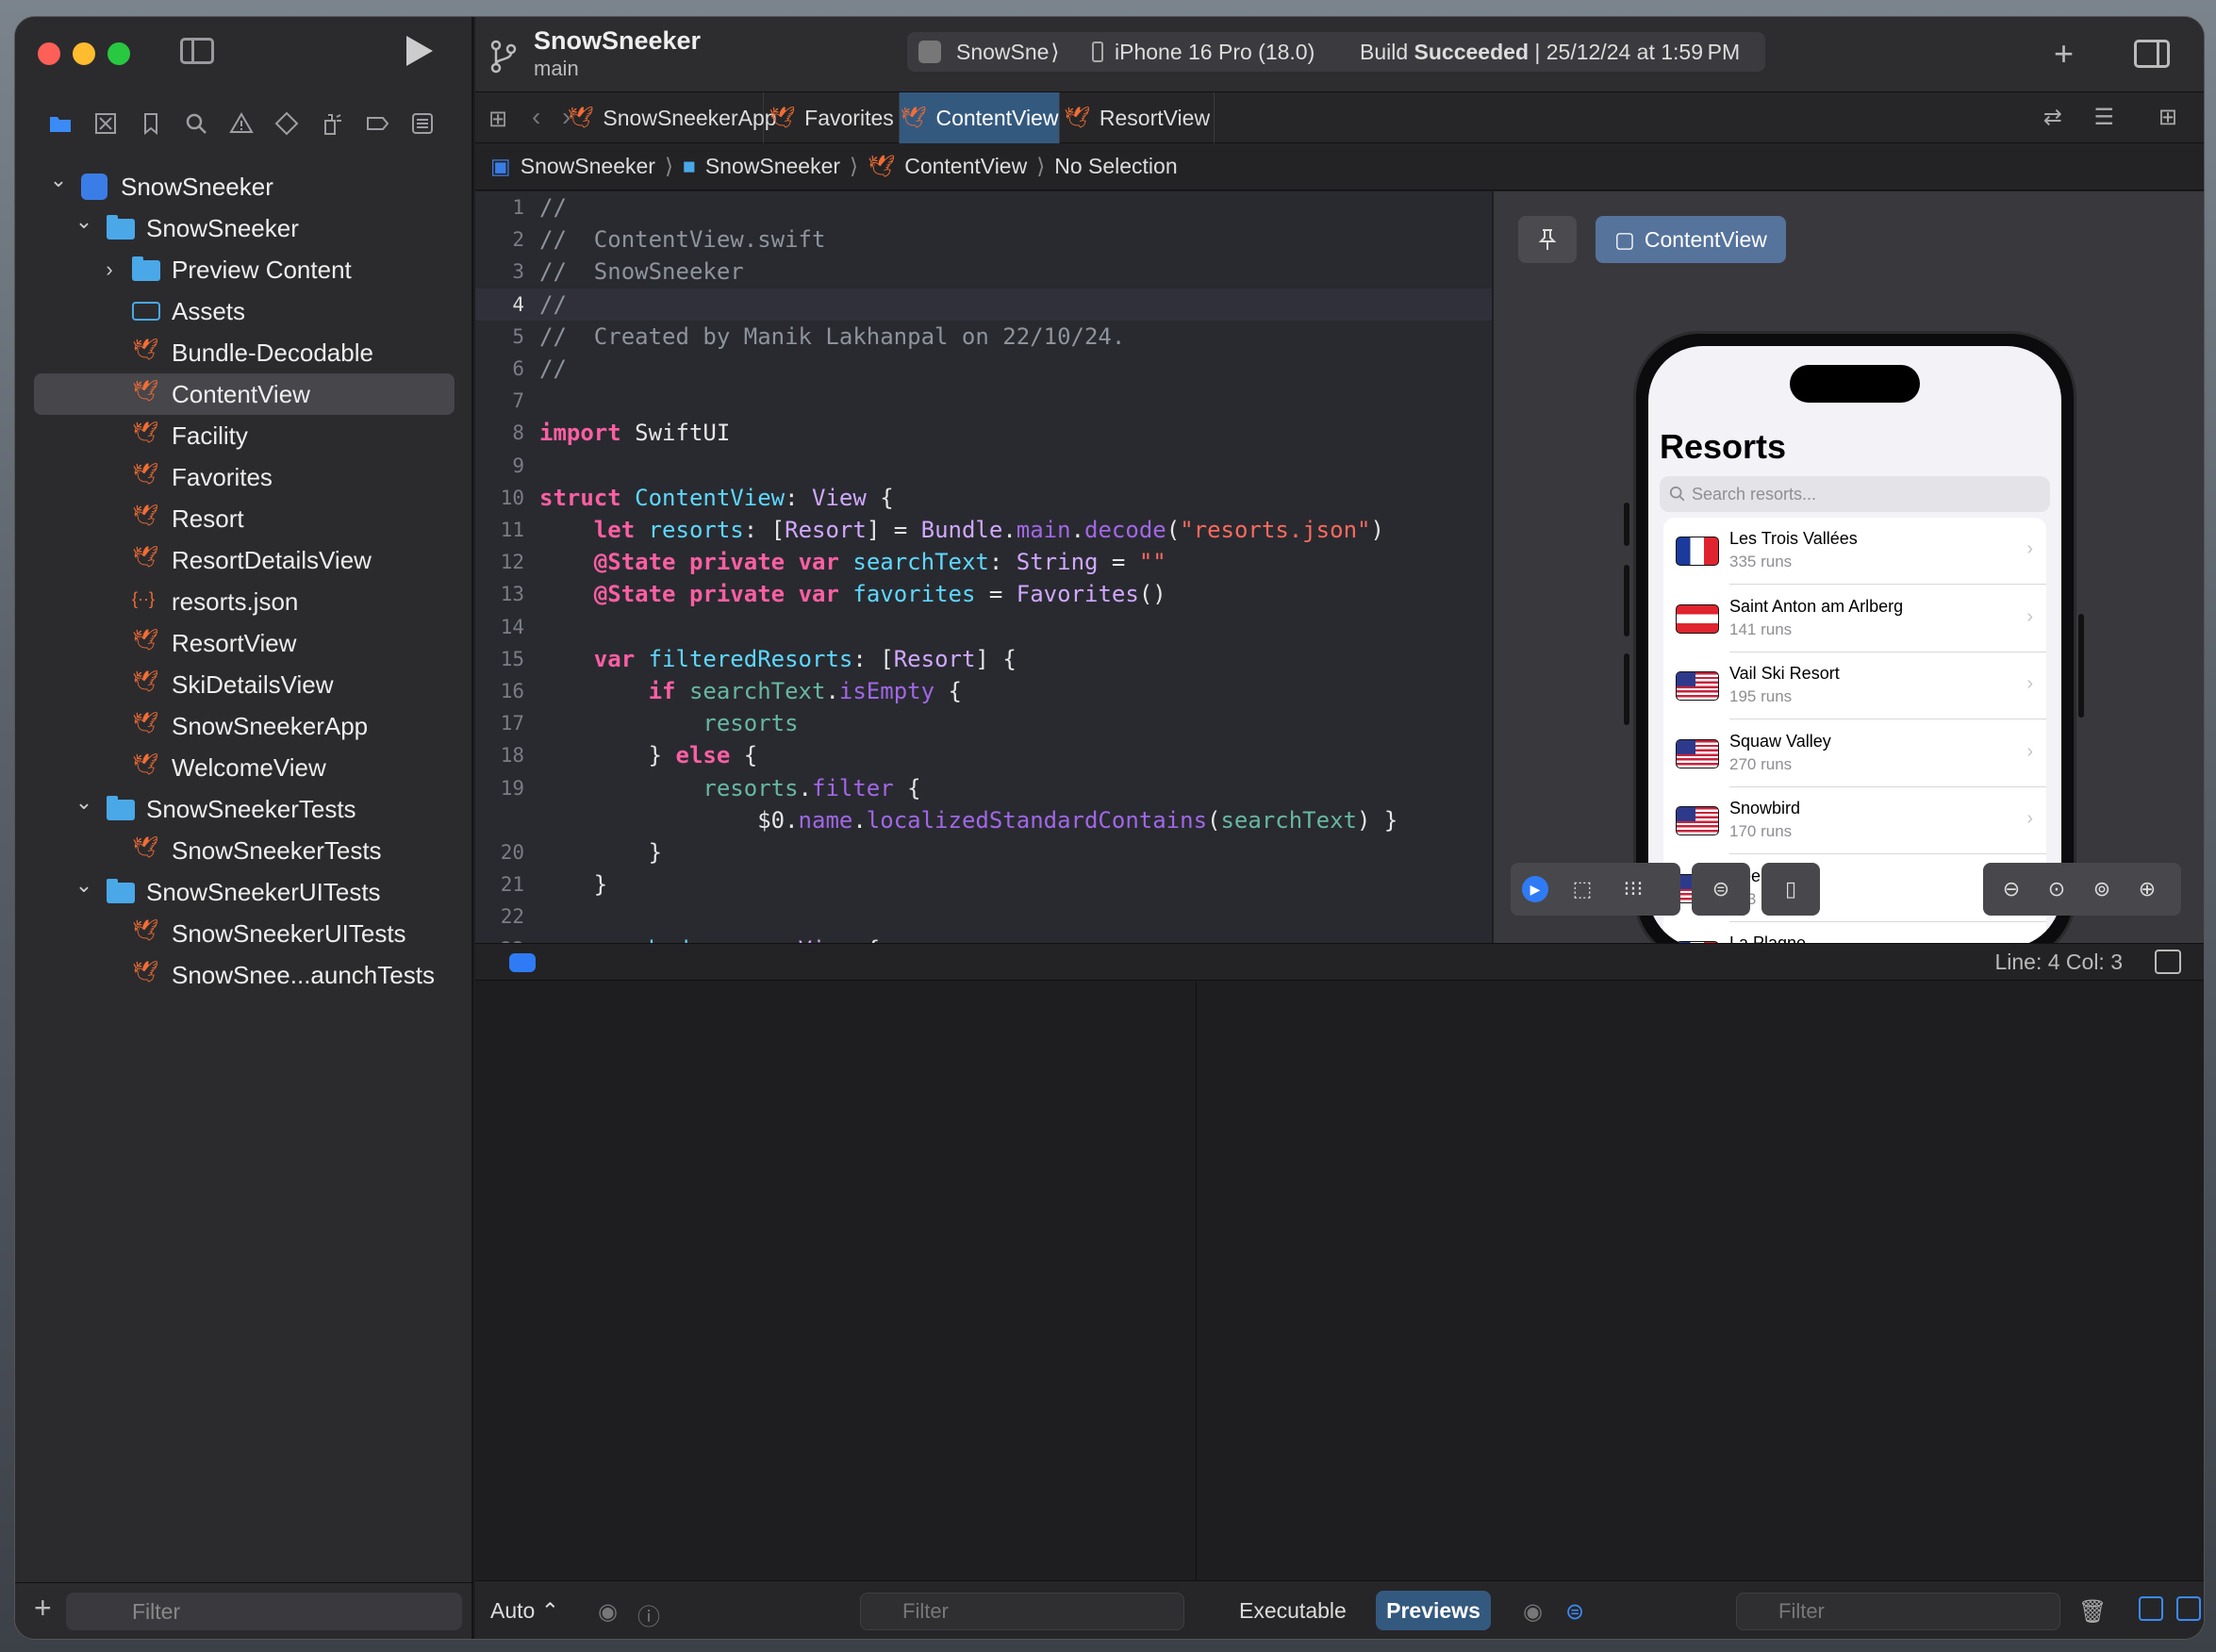 Image resolution: width=2216 pixels, height=1652 pixels. What do you see at coordinates (43, 1608) in the screenshot?
I see `add-file-icon: +` at bounding box center [43, 1608].